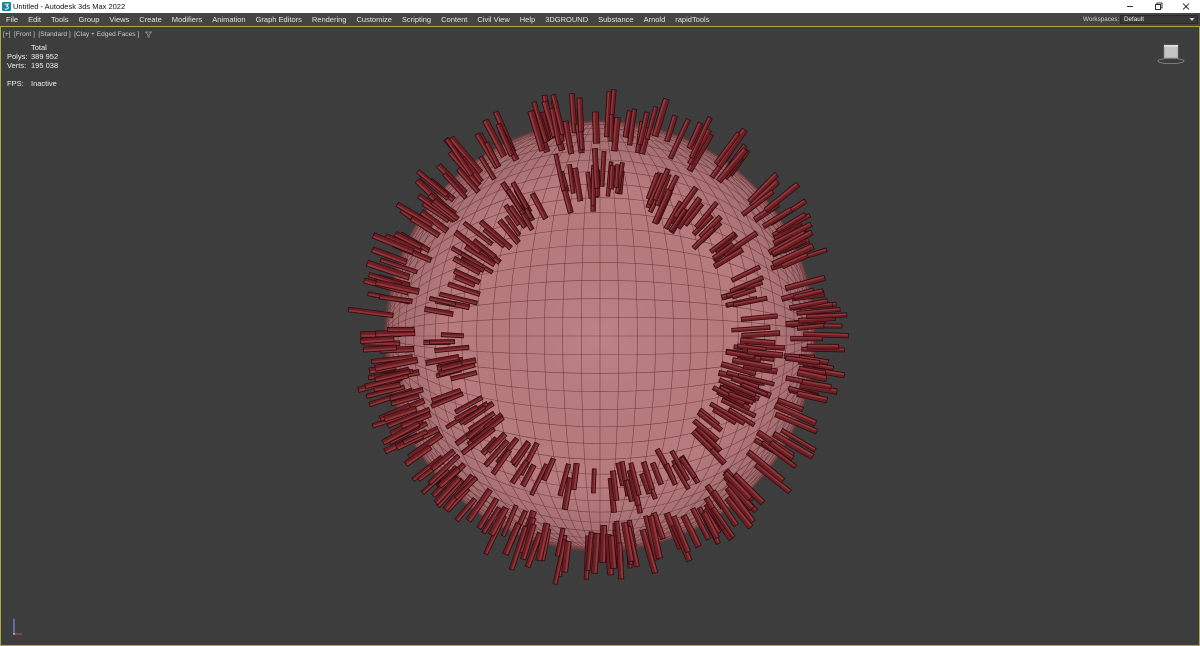  Describe the element at coordinates (527, 19) in the screenshot. I see `menu-help: Help` at that location.